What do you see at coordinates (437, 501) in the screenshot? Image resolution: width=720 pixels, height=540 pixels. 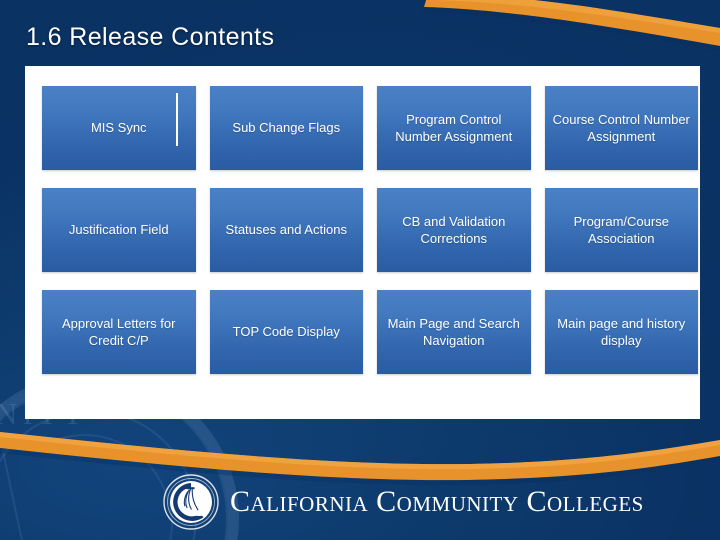 I see `footer-logo-text: California Community Colleges` at bounding box center [437, 501].